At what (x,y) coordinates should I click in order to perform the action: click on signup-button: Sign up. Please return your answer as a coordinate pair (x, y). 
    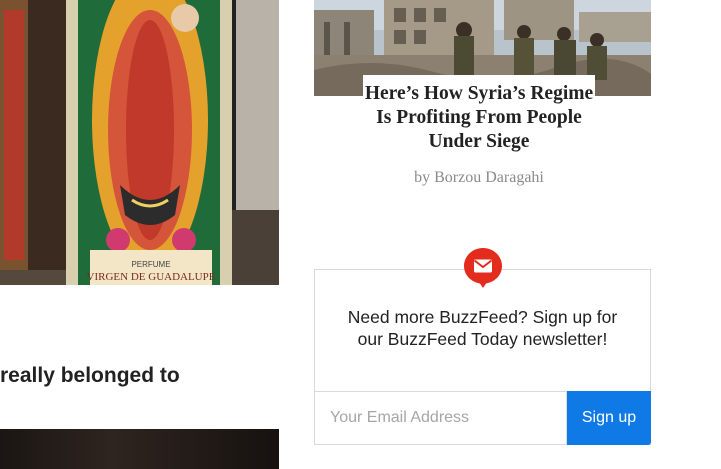
    Looking at the image, I should click on (609, 418).